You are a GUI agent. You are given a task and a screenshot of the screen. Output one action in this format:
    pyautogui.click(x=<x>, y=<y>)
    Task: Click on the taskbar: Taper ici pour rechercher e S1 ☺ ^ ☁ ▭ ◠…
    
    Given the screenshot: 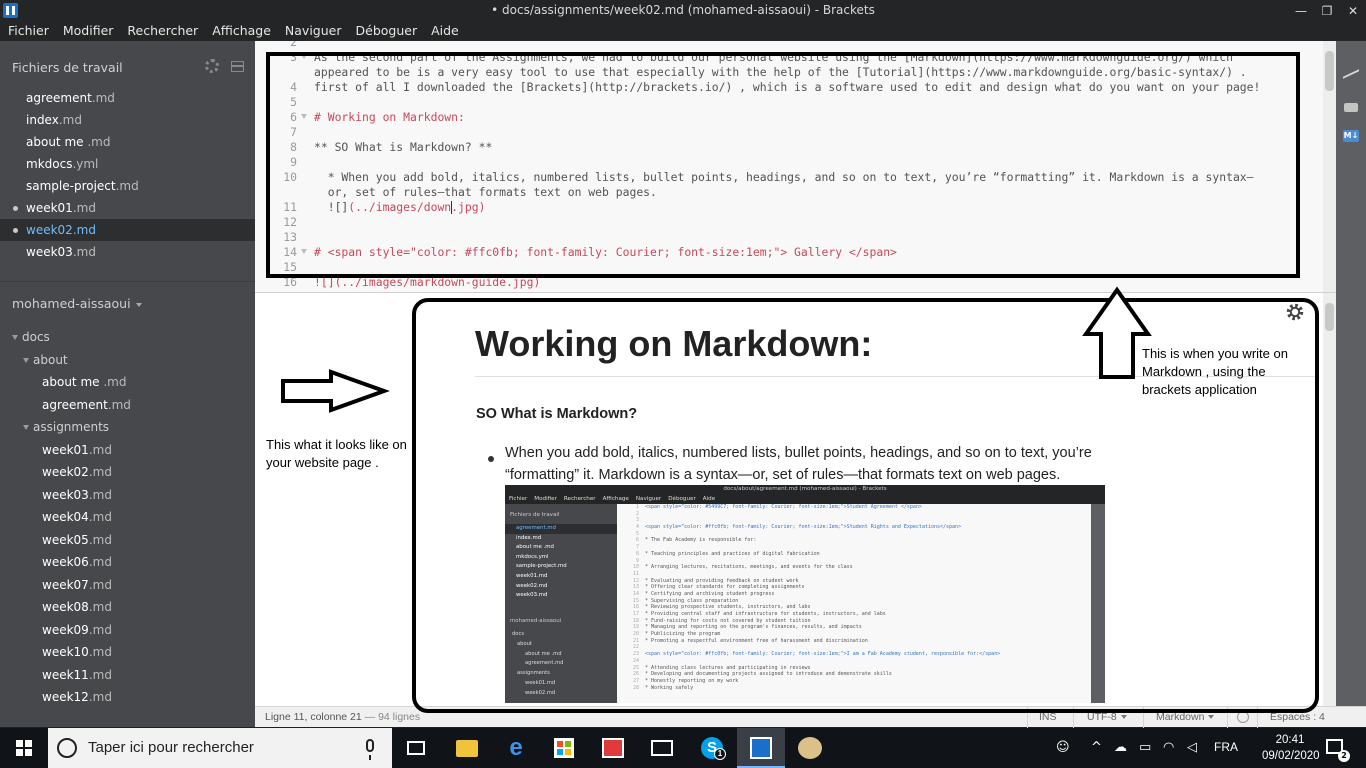 What is the action you would take?
    pyautogui.click(x=683, y=748)
    